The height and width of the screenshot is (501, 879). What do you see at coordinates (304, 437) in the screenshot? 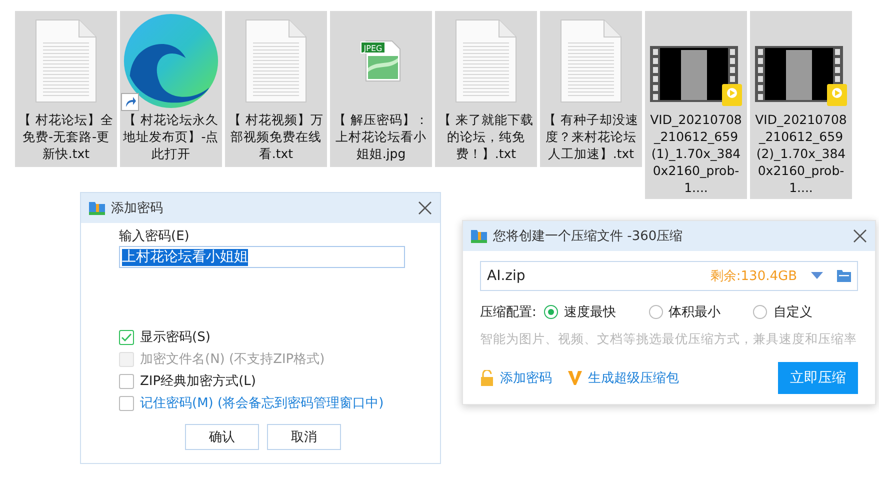
I see `dialog-button: 取消` at bounding box center [304, 437].